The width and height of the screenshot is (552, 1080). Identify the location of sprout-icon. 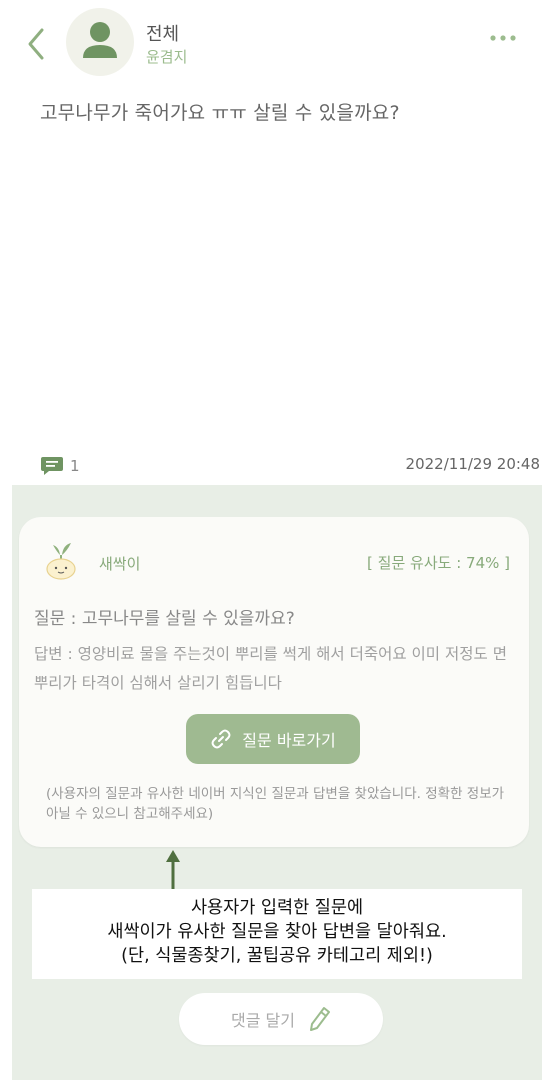
(61, 559).